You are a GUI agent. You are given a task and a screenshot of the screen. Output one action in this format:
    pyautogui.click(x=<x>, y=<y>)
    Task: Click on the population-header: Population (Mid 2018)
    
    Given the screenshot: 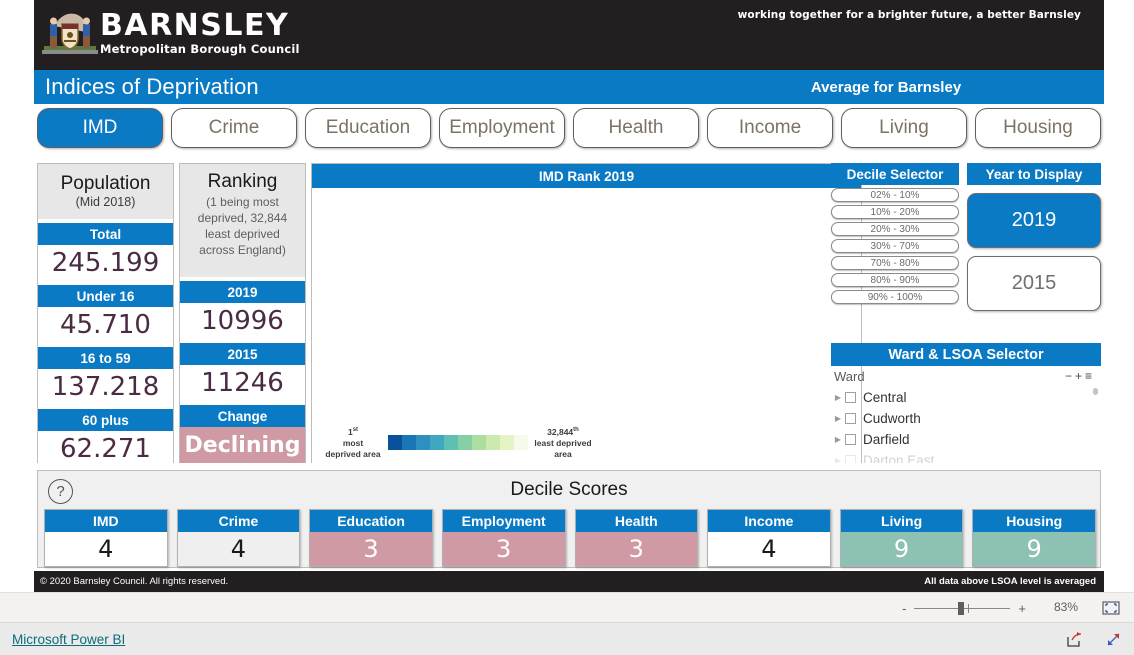 What is the action you would take?
    pyautogui.click(x=105, y=191)
    